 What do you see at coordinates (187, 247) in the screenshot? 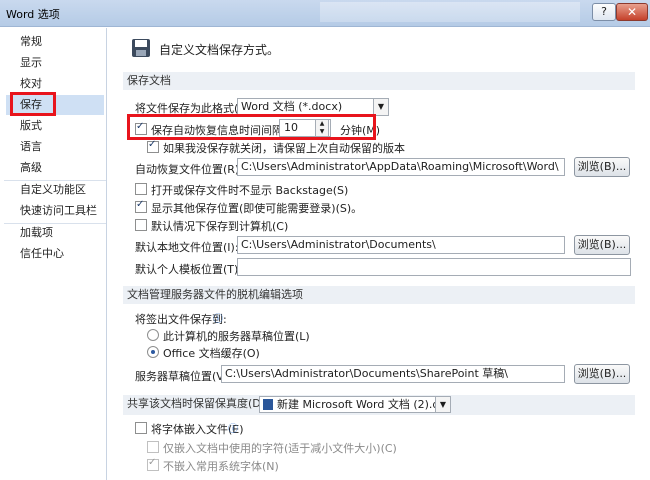
I see `default-local-label: 默认本地文件位置(I):` at bounding box center [187, 247].